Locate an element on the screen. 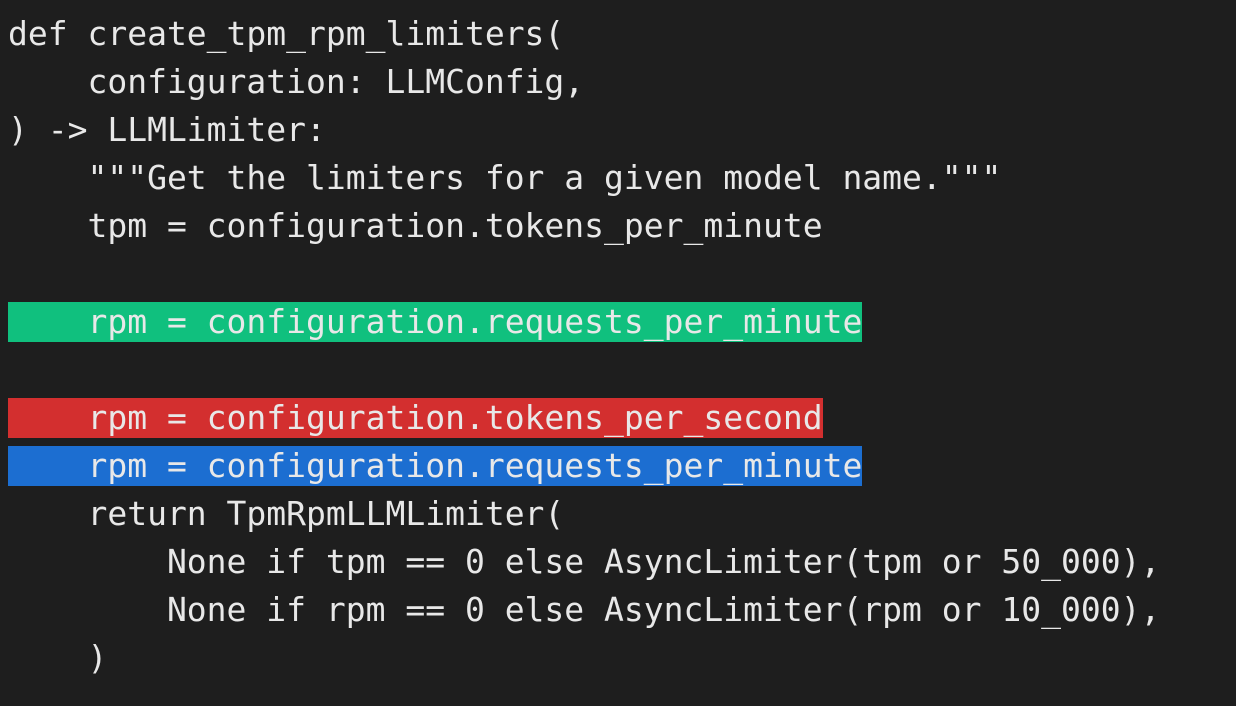 The width and height of the screenshot is (1236, 706). code-text: def create_tpm_rpm_limiters( is located at coordinates (286, 33).